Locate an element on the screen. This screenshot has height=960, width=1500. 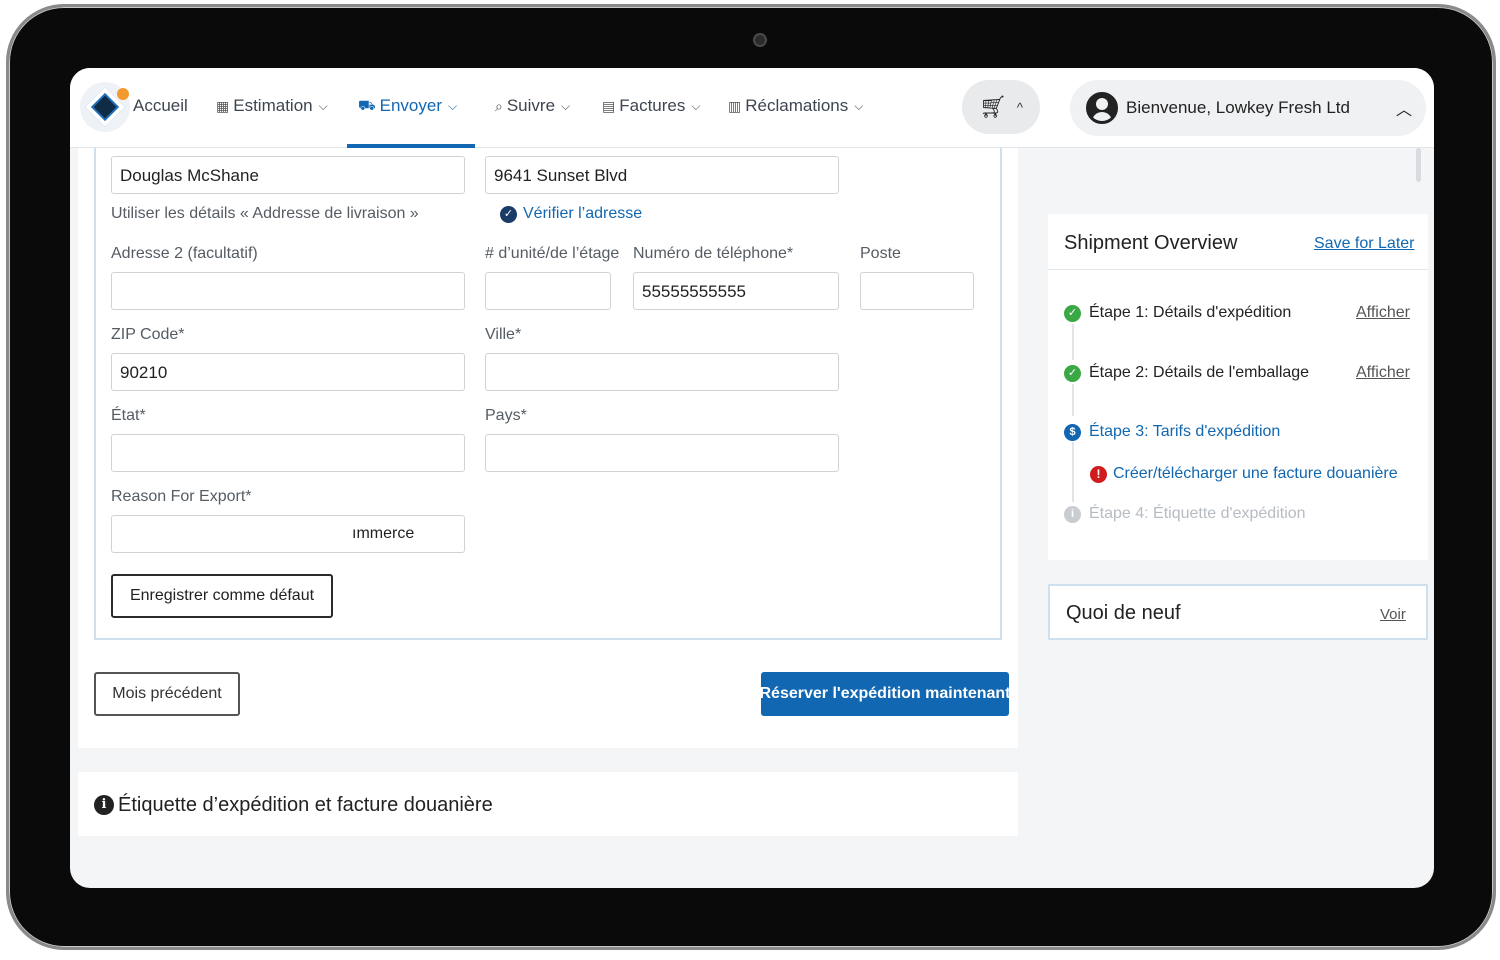
step-2-view-link: Afficher is located at coordinates (1383, 373).